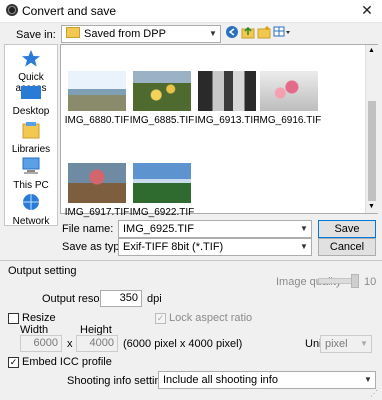  What do you see at coordinates (13, 318) in the screenshot?
I see `resize-checkbox` at bounding box center [13, 318].